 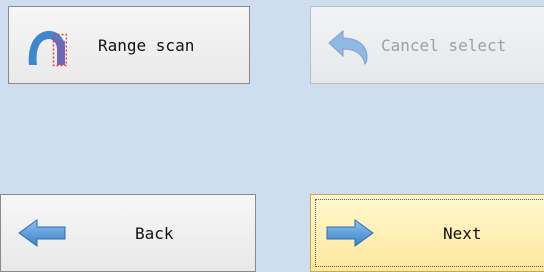 I want to click on cancel-select-label: Cancel select, so click(x=444, y=45).